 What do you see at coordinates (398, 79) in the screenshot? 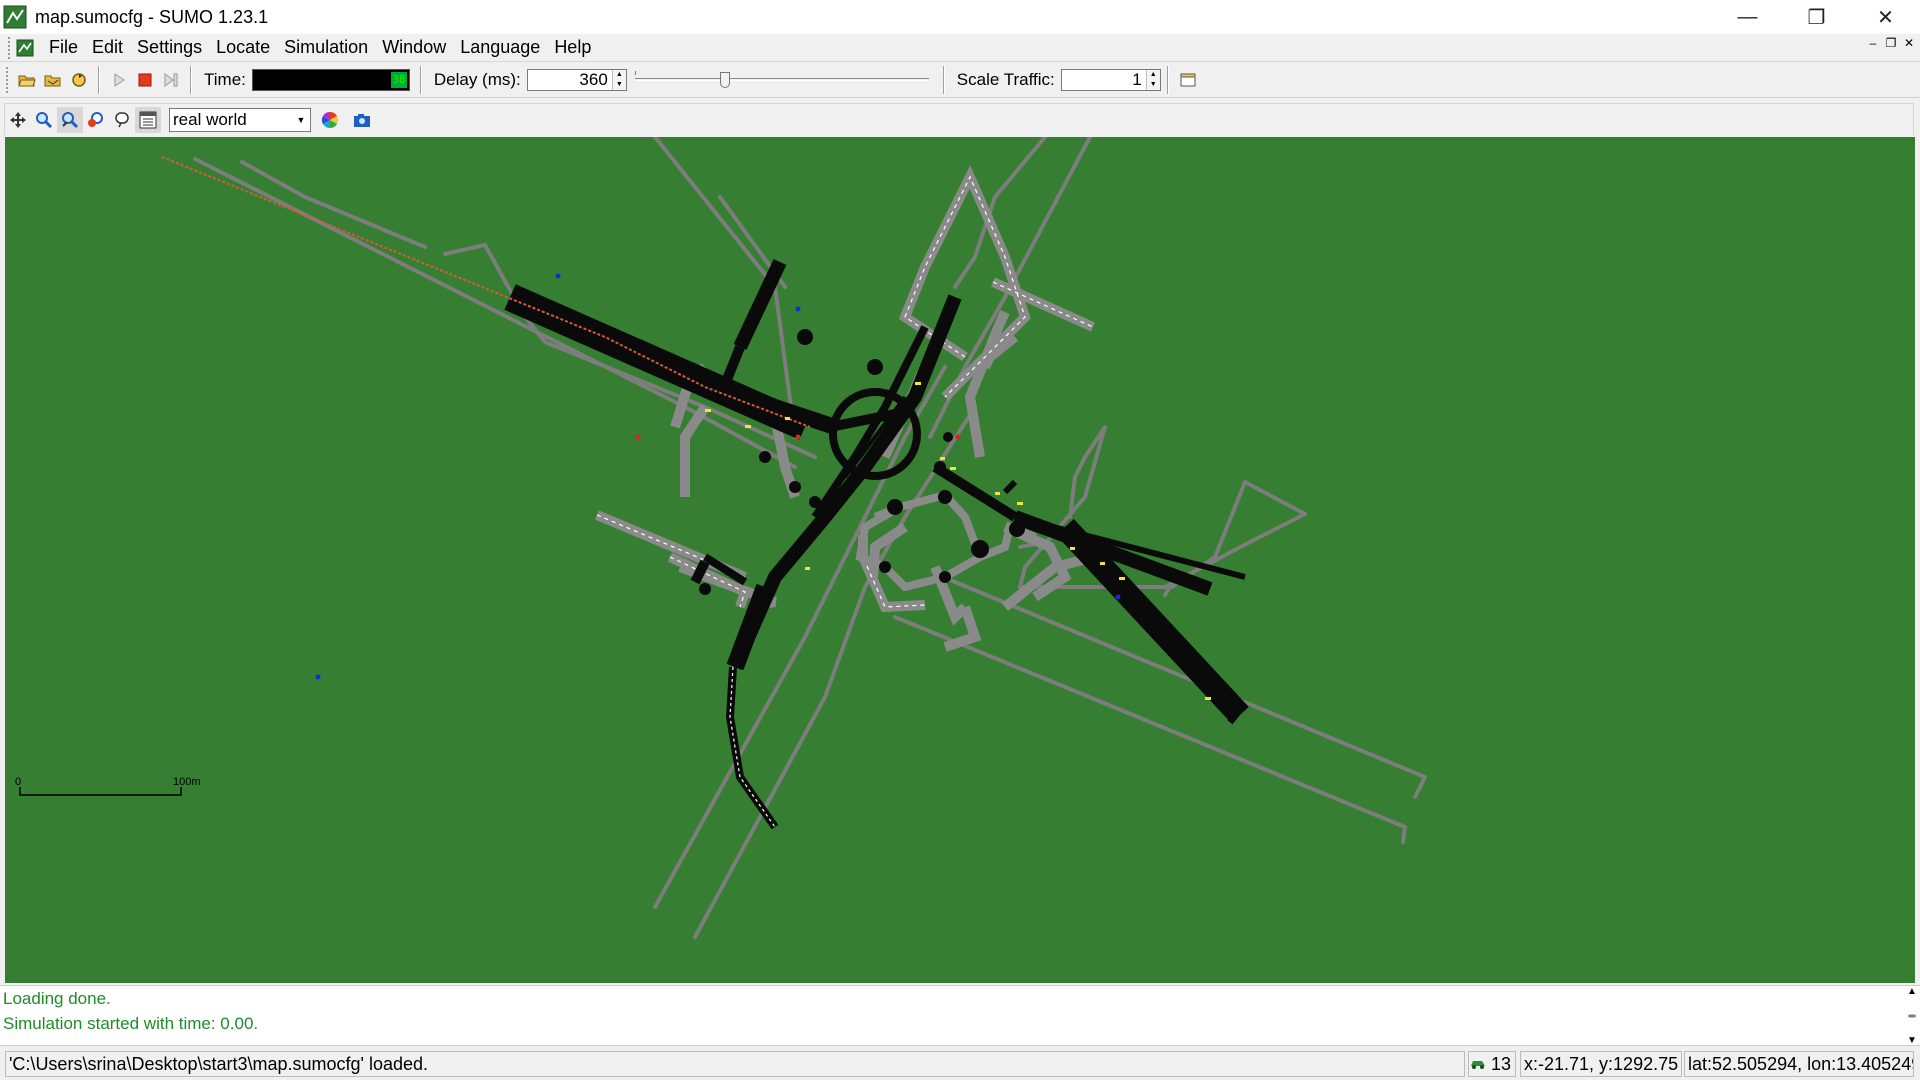
I see `time-digits: 38` at bounding box center [398, 79].